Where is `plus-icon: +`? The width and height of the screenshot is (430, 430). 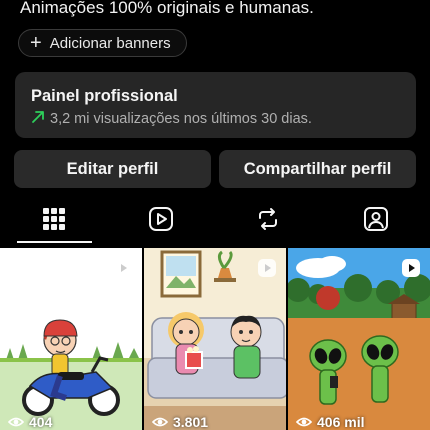
plus-icon: + is located at coordinates (36, 43).